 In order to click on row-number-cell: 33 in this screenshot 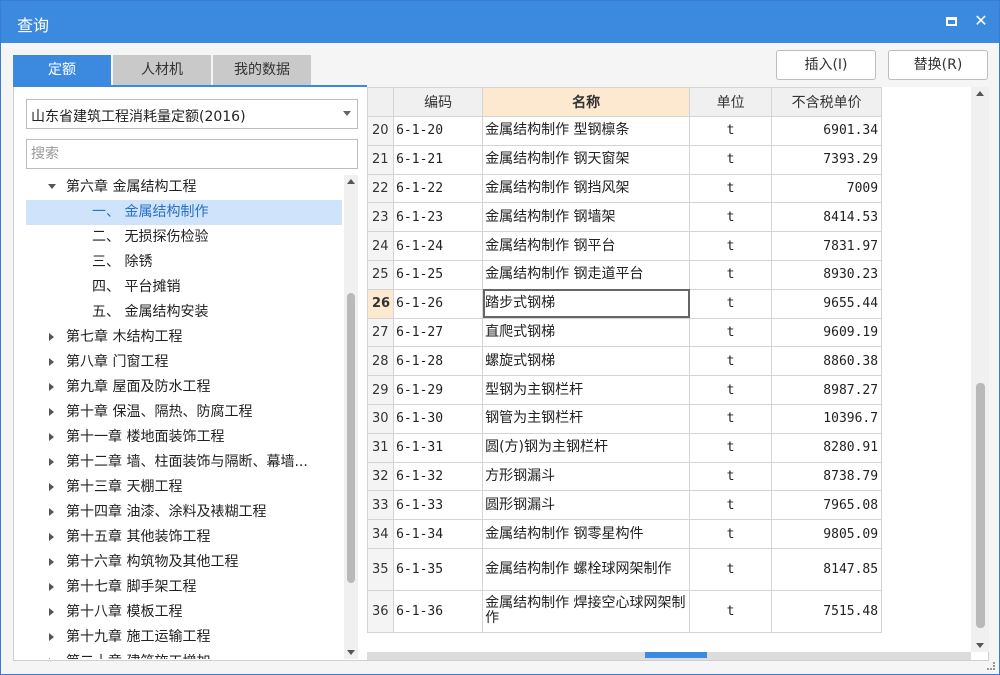, I will do `click(381, 505)`.